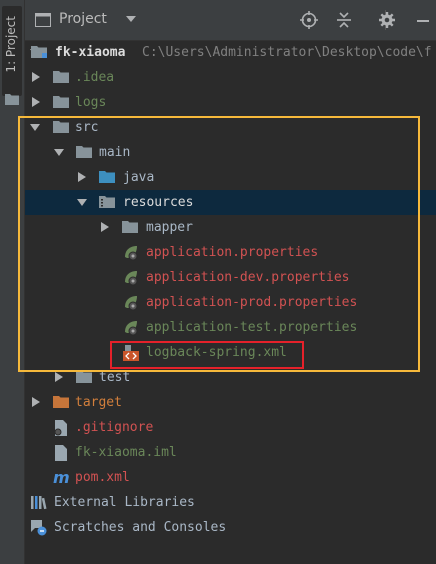  What do you see at coordinates (39, 52) in the screenshot?
I see `module-icon` at bounding box center [39, 52].